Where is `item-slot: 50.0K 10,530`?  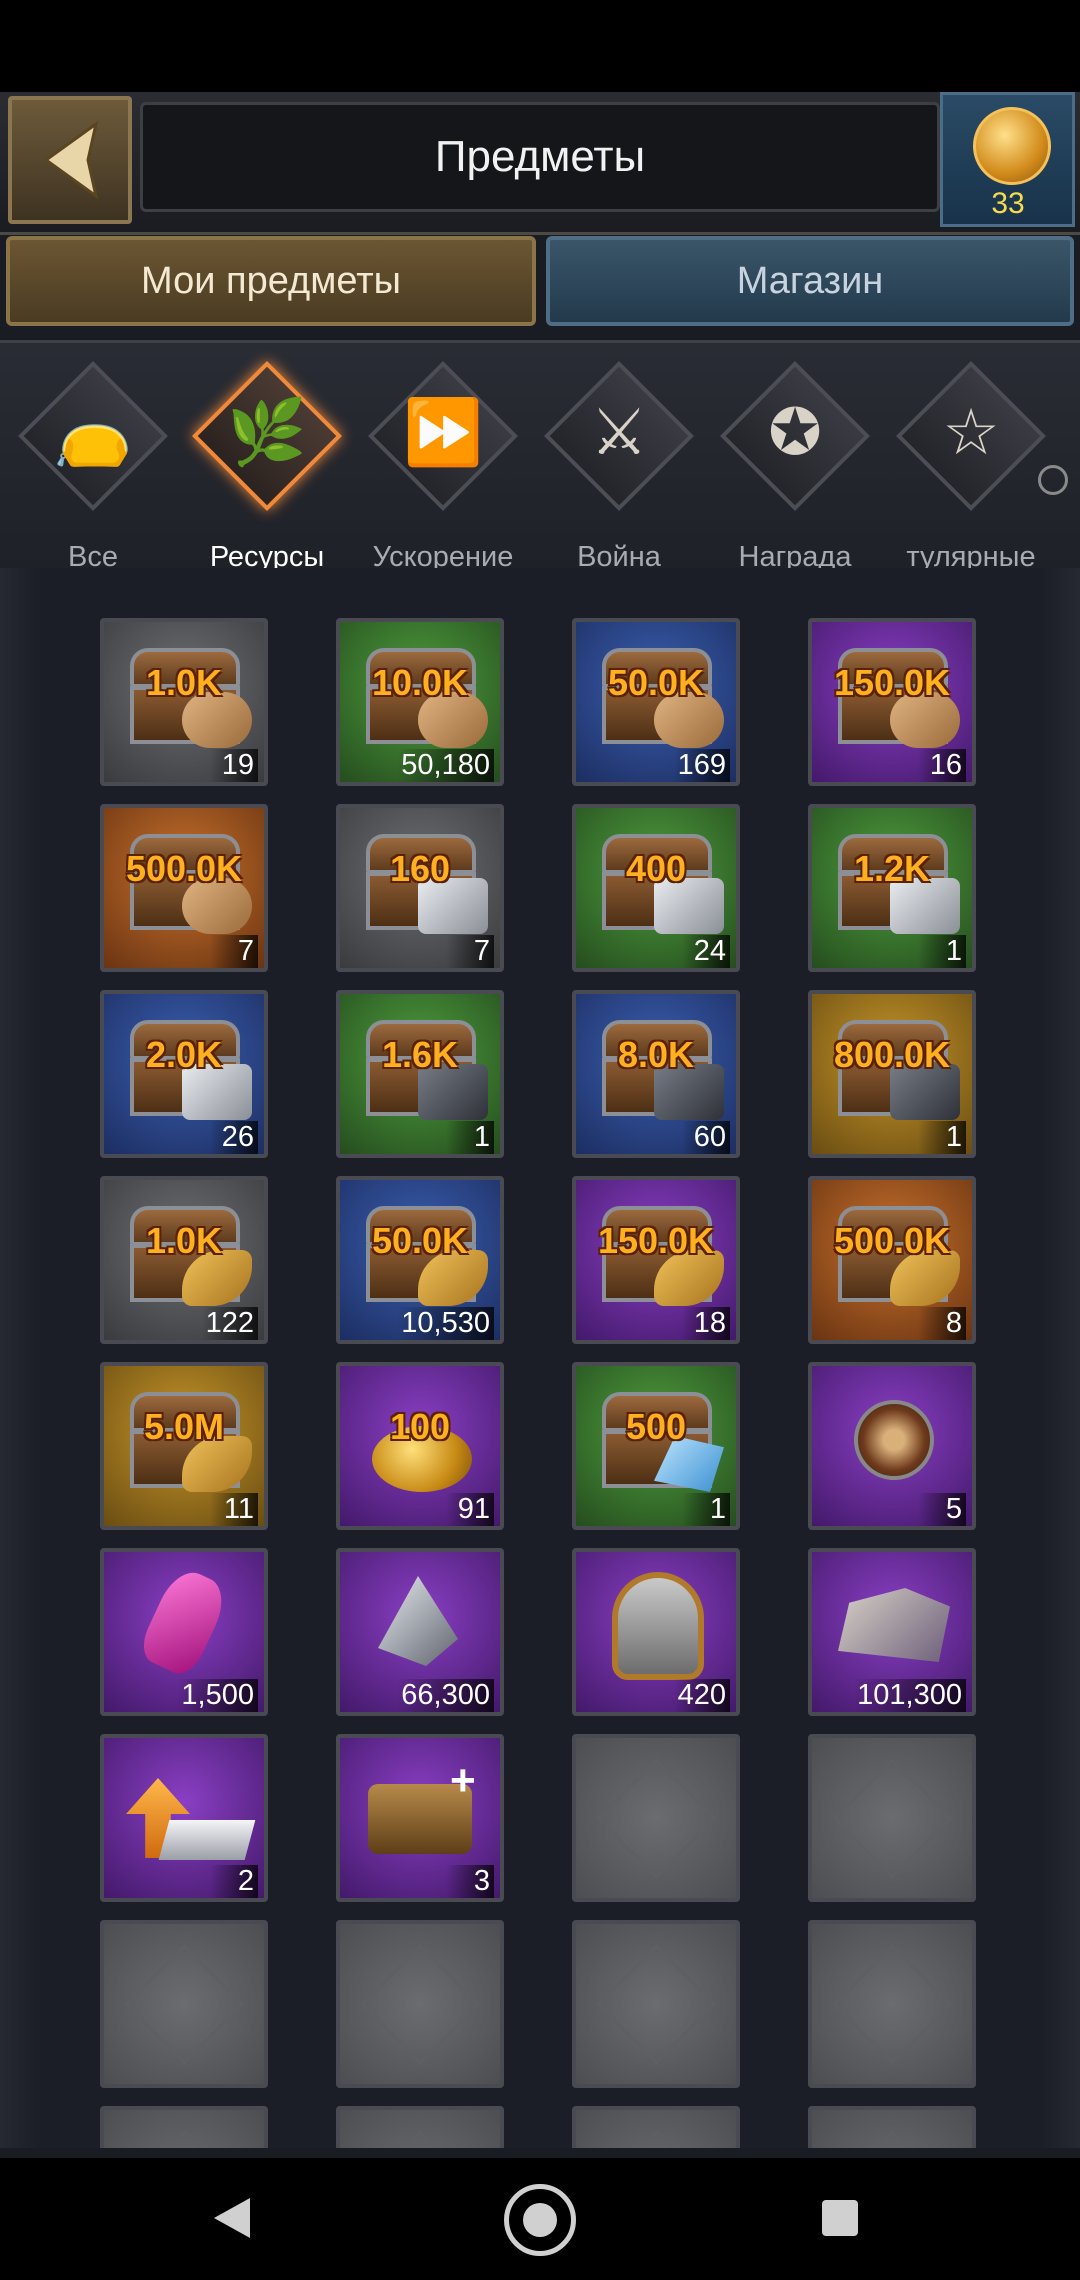
item-slot: 50.0K 10,530 is located at coordinates (420, 1260).